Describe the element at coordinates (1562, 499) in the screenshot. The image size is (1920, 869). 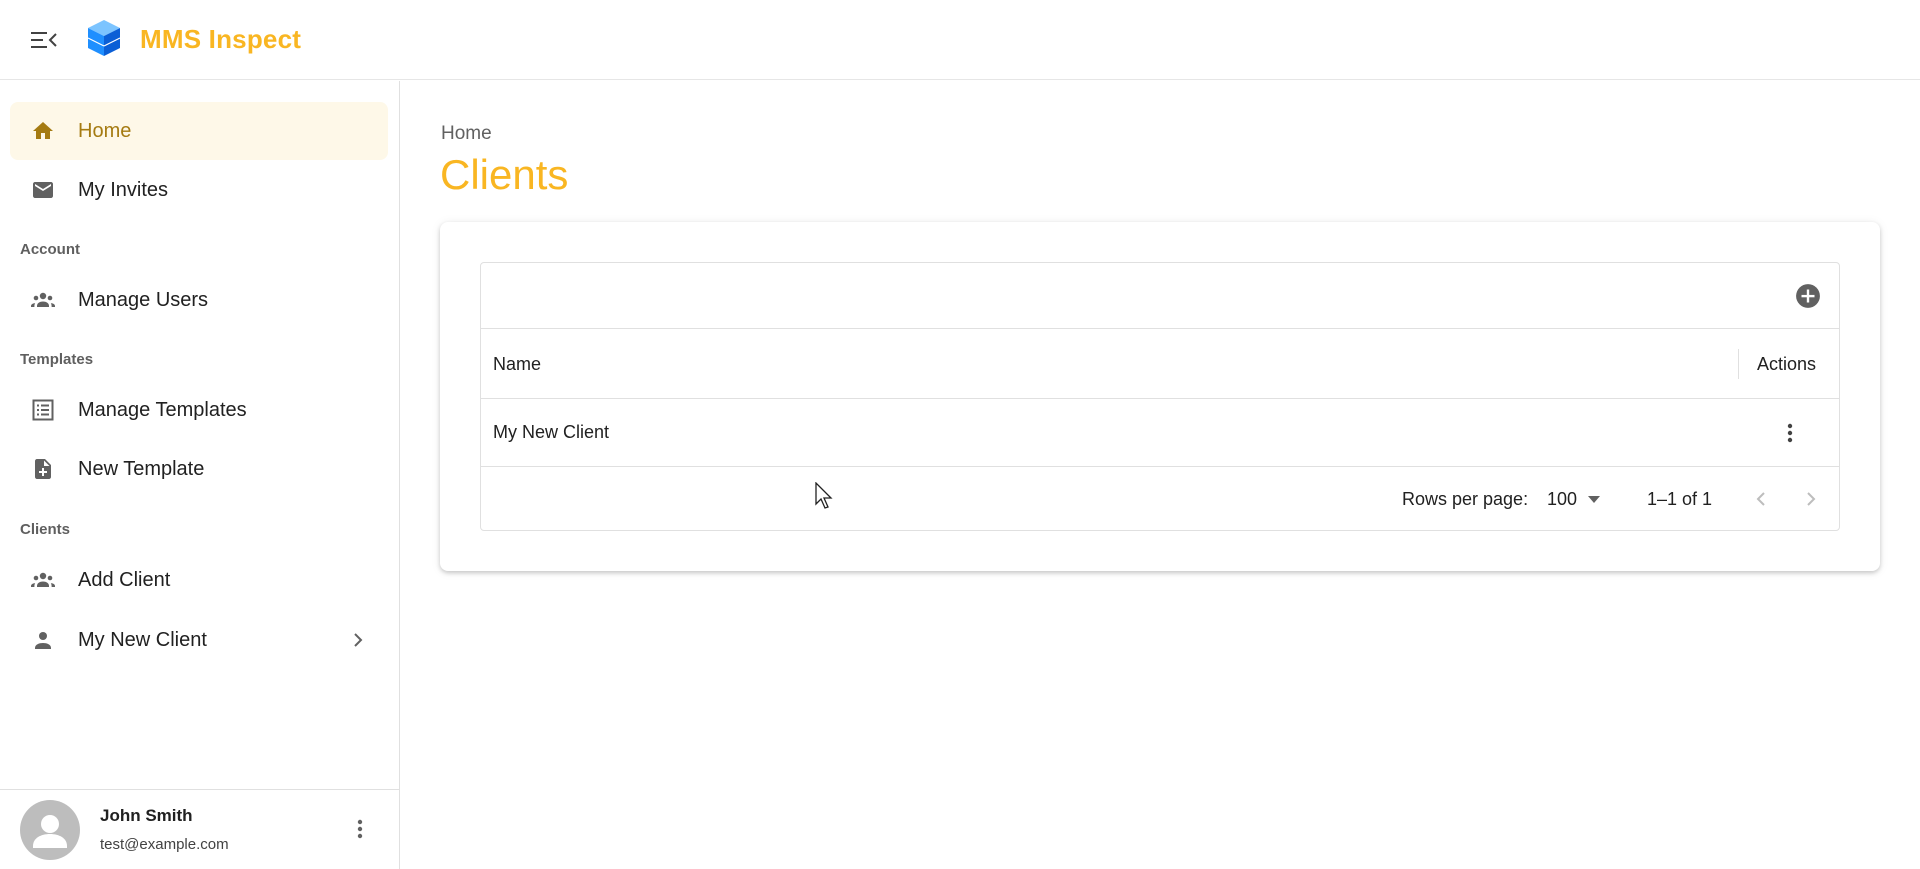
I see `rows-per-page-value: 100` at that location.